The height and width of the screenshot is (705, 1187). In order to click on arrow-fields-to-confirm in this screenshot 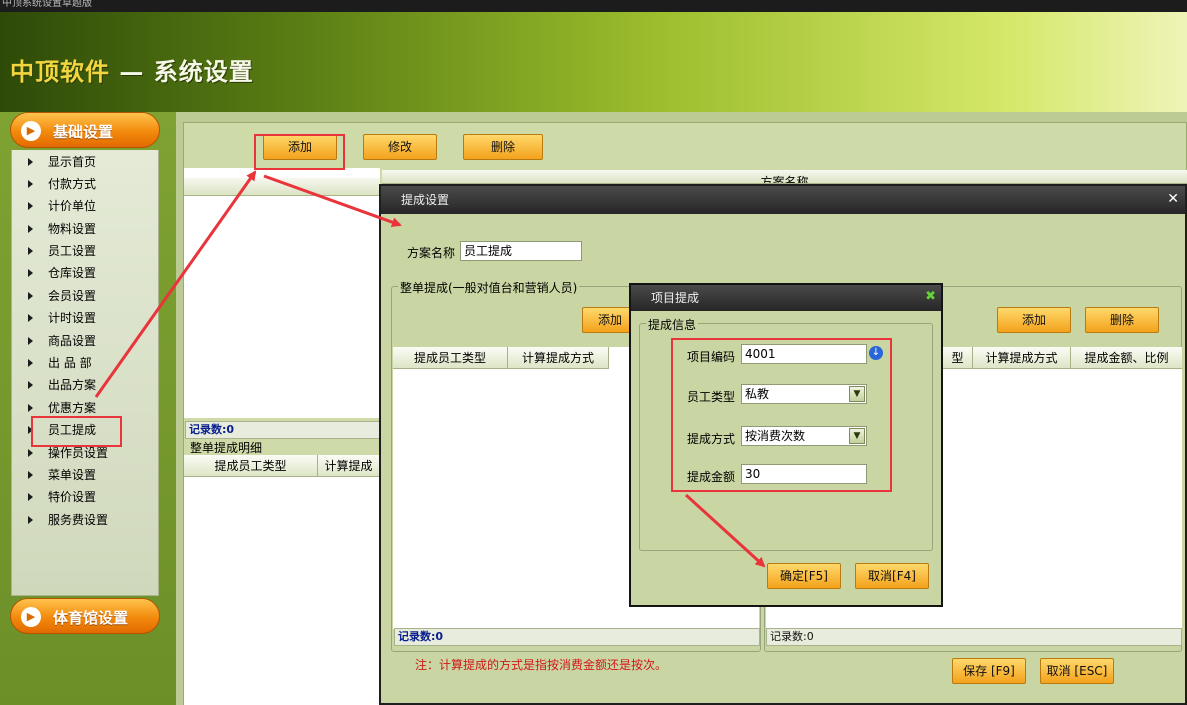, I will do `click(725, 530)`.